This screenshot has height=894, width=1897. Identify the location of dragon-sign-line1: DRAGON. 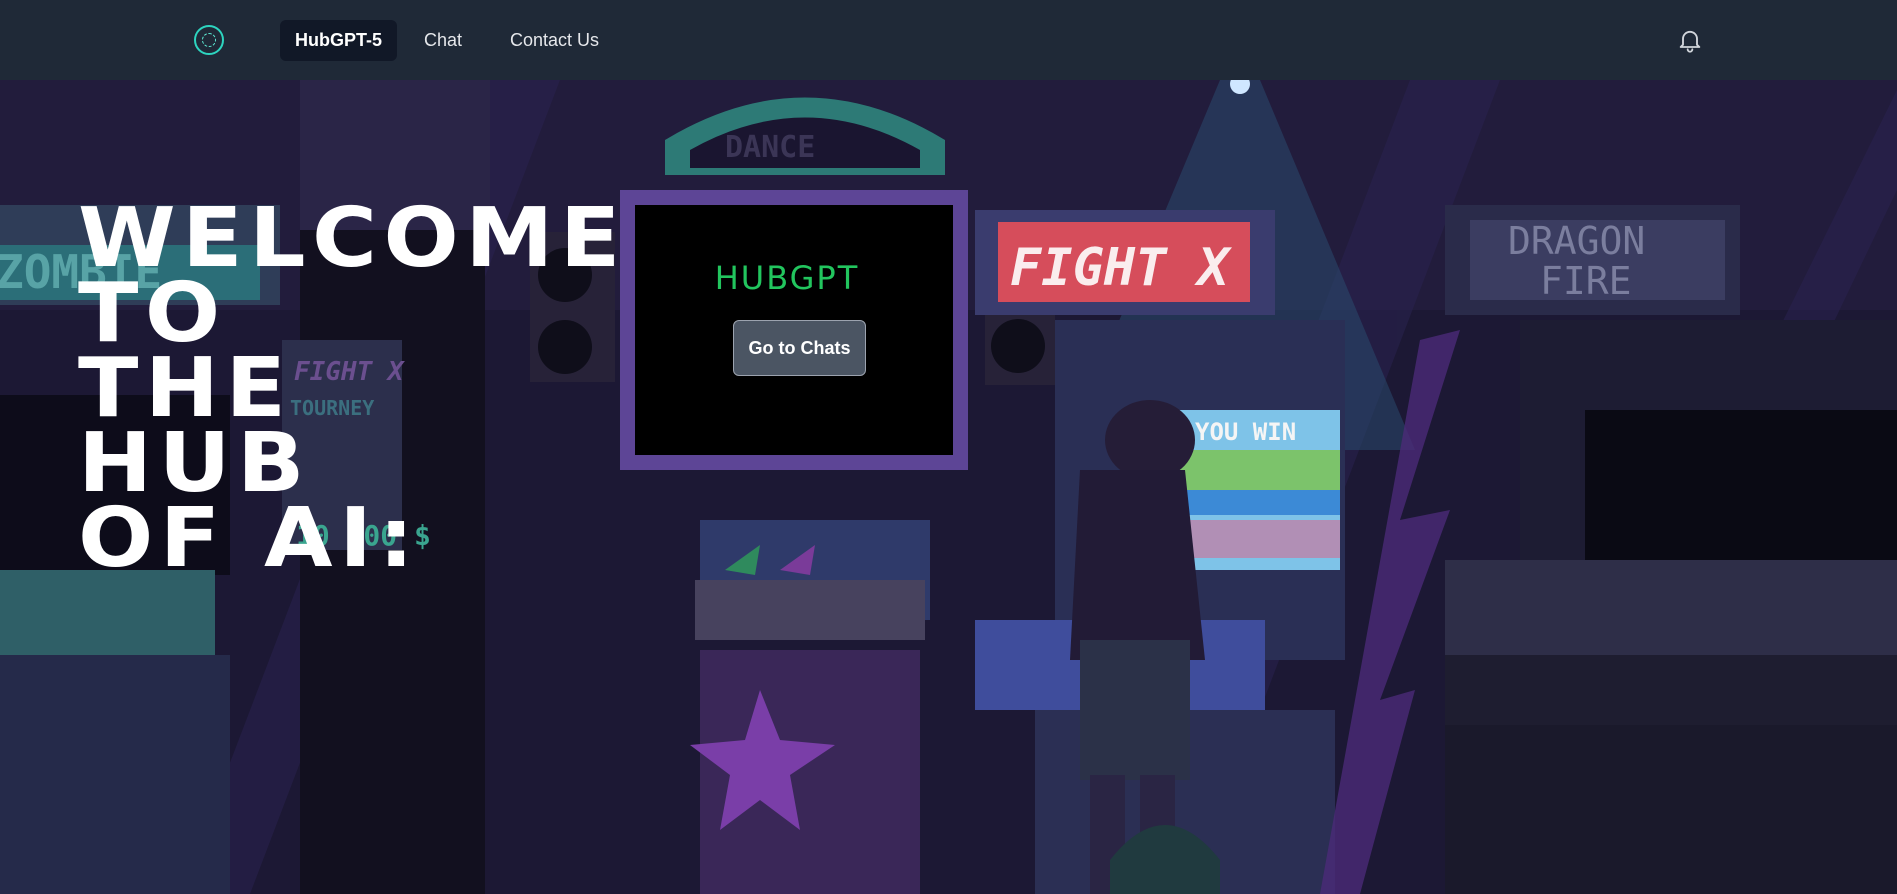
(1576, 241).